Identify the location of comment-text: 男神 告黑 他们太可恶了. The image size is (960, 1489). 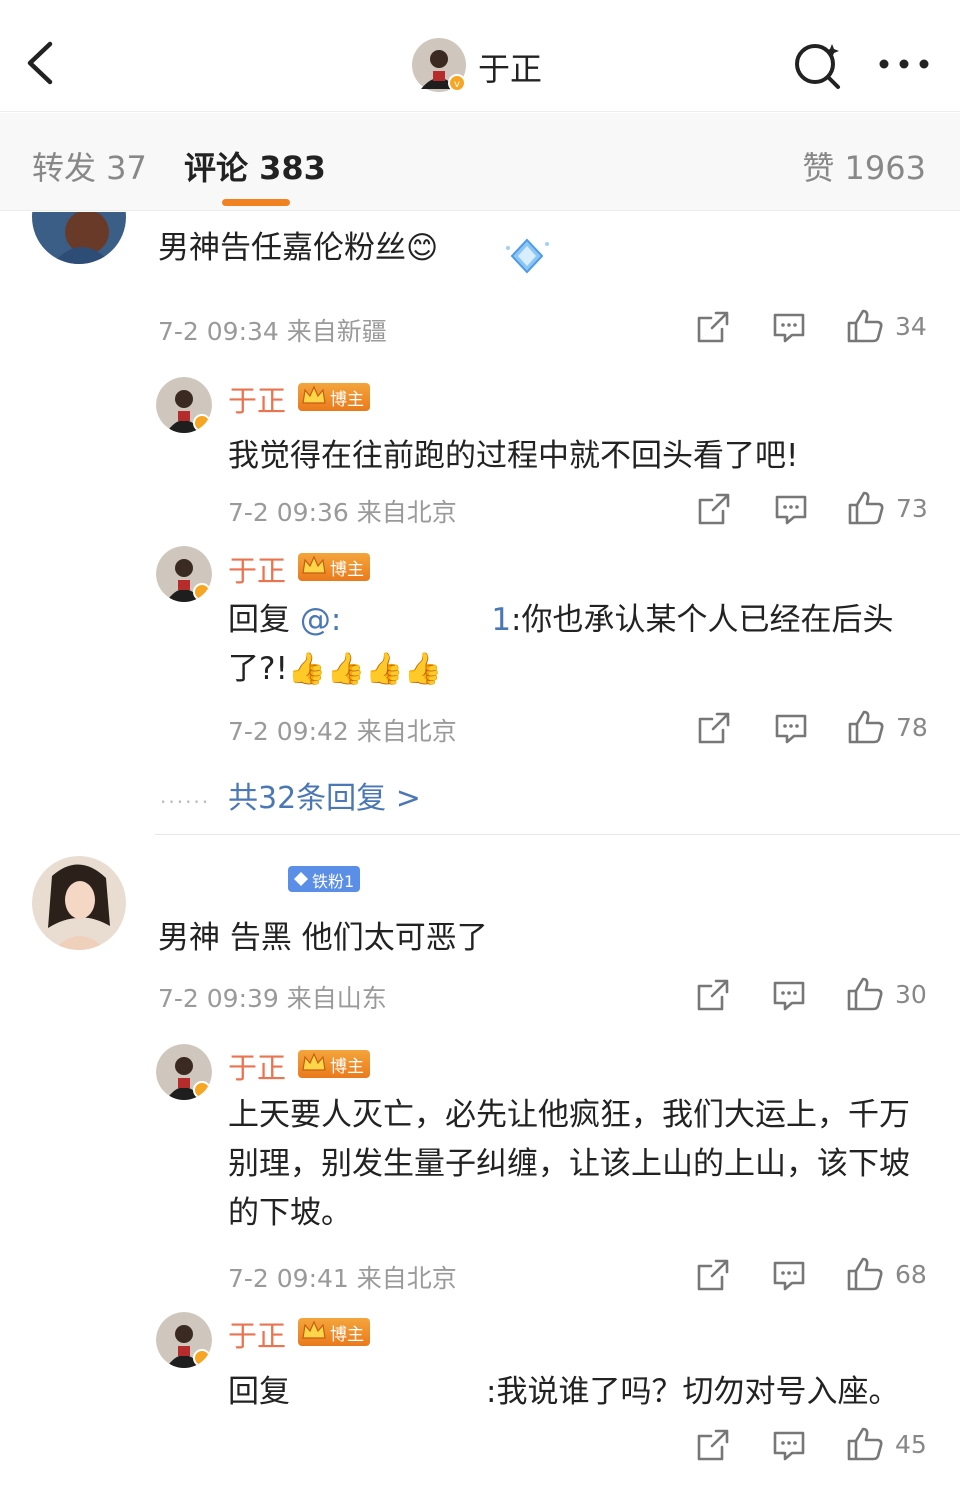
(323, 938).